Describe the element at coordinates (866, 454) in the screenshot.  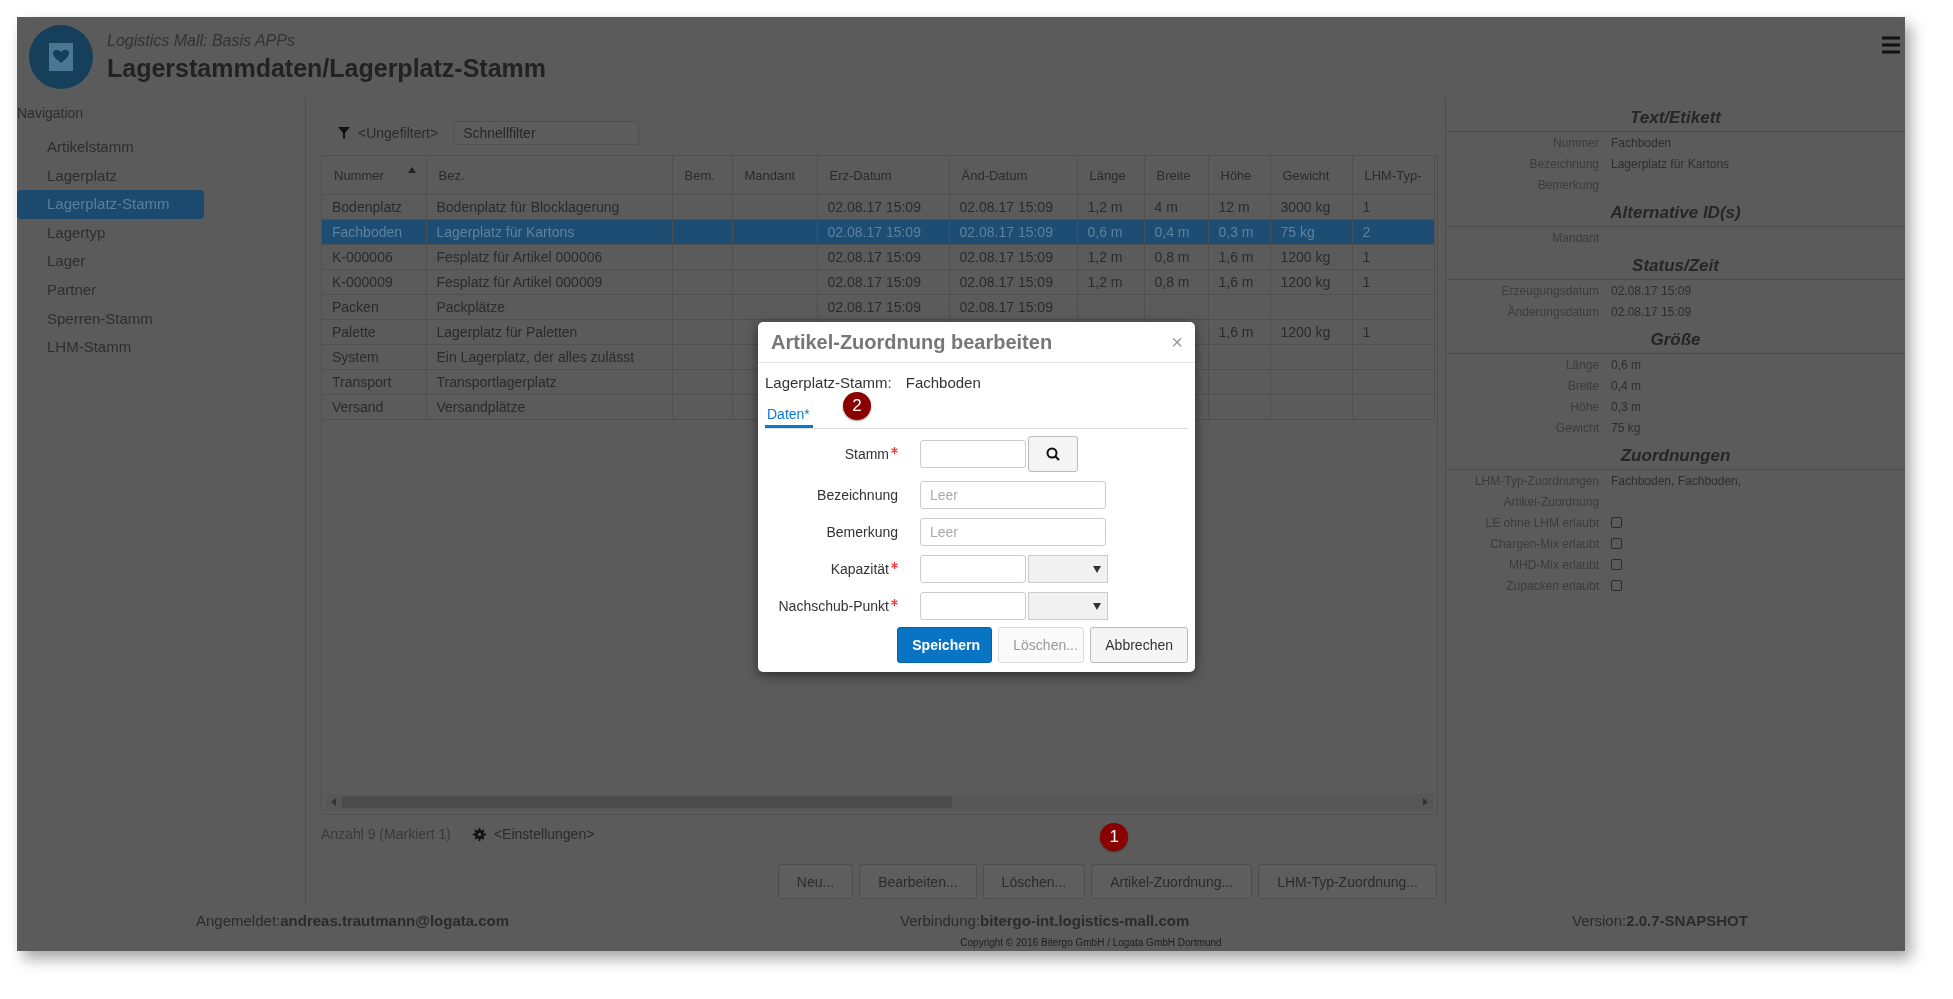
I see `field-label: Stamm` at that location.